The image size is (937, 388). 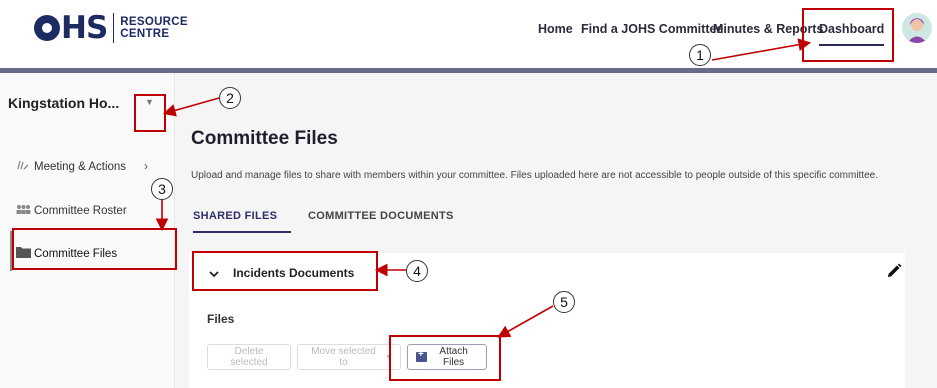 I want to click on sidebar-item-label: Committee Roster, so click(x=80, y=211).